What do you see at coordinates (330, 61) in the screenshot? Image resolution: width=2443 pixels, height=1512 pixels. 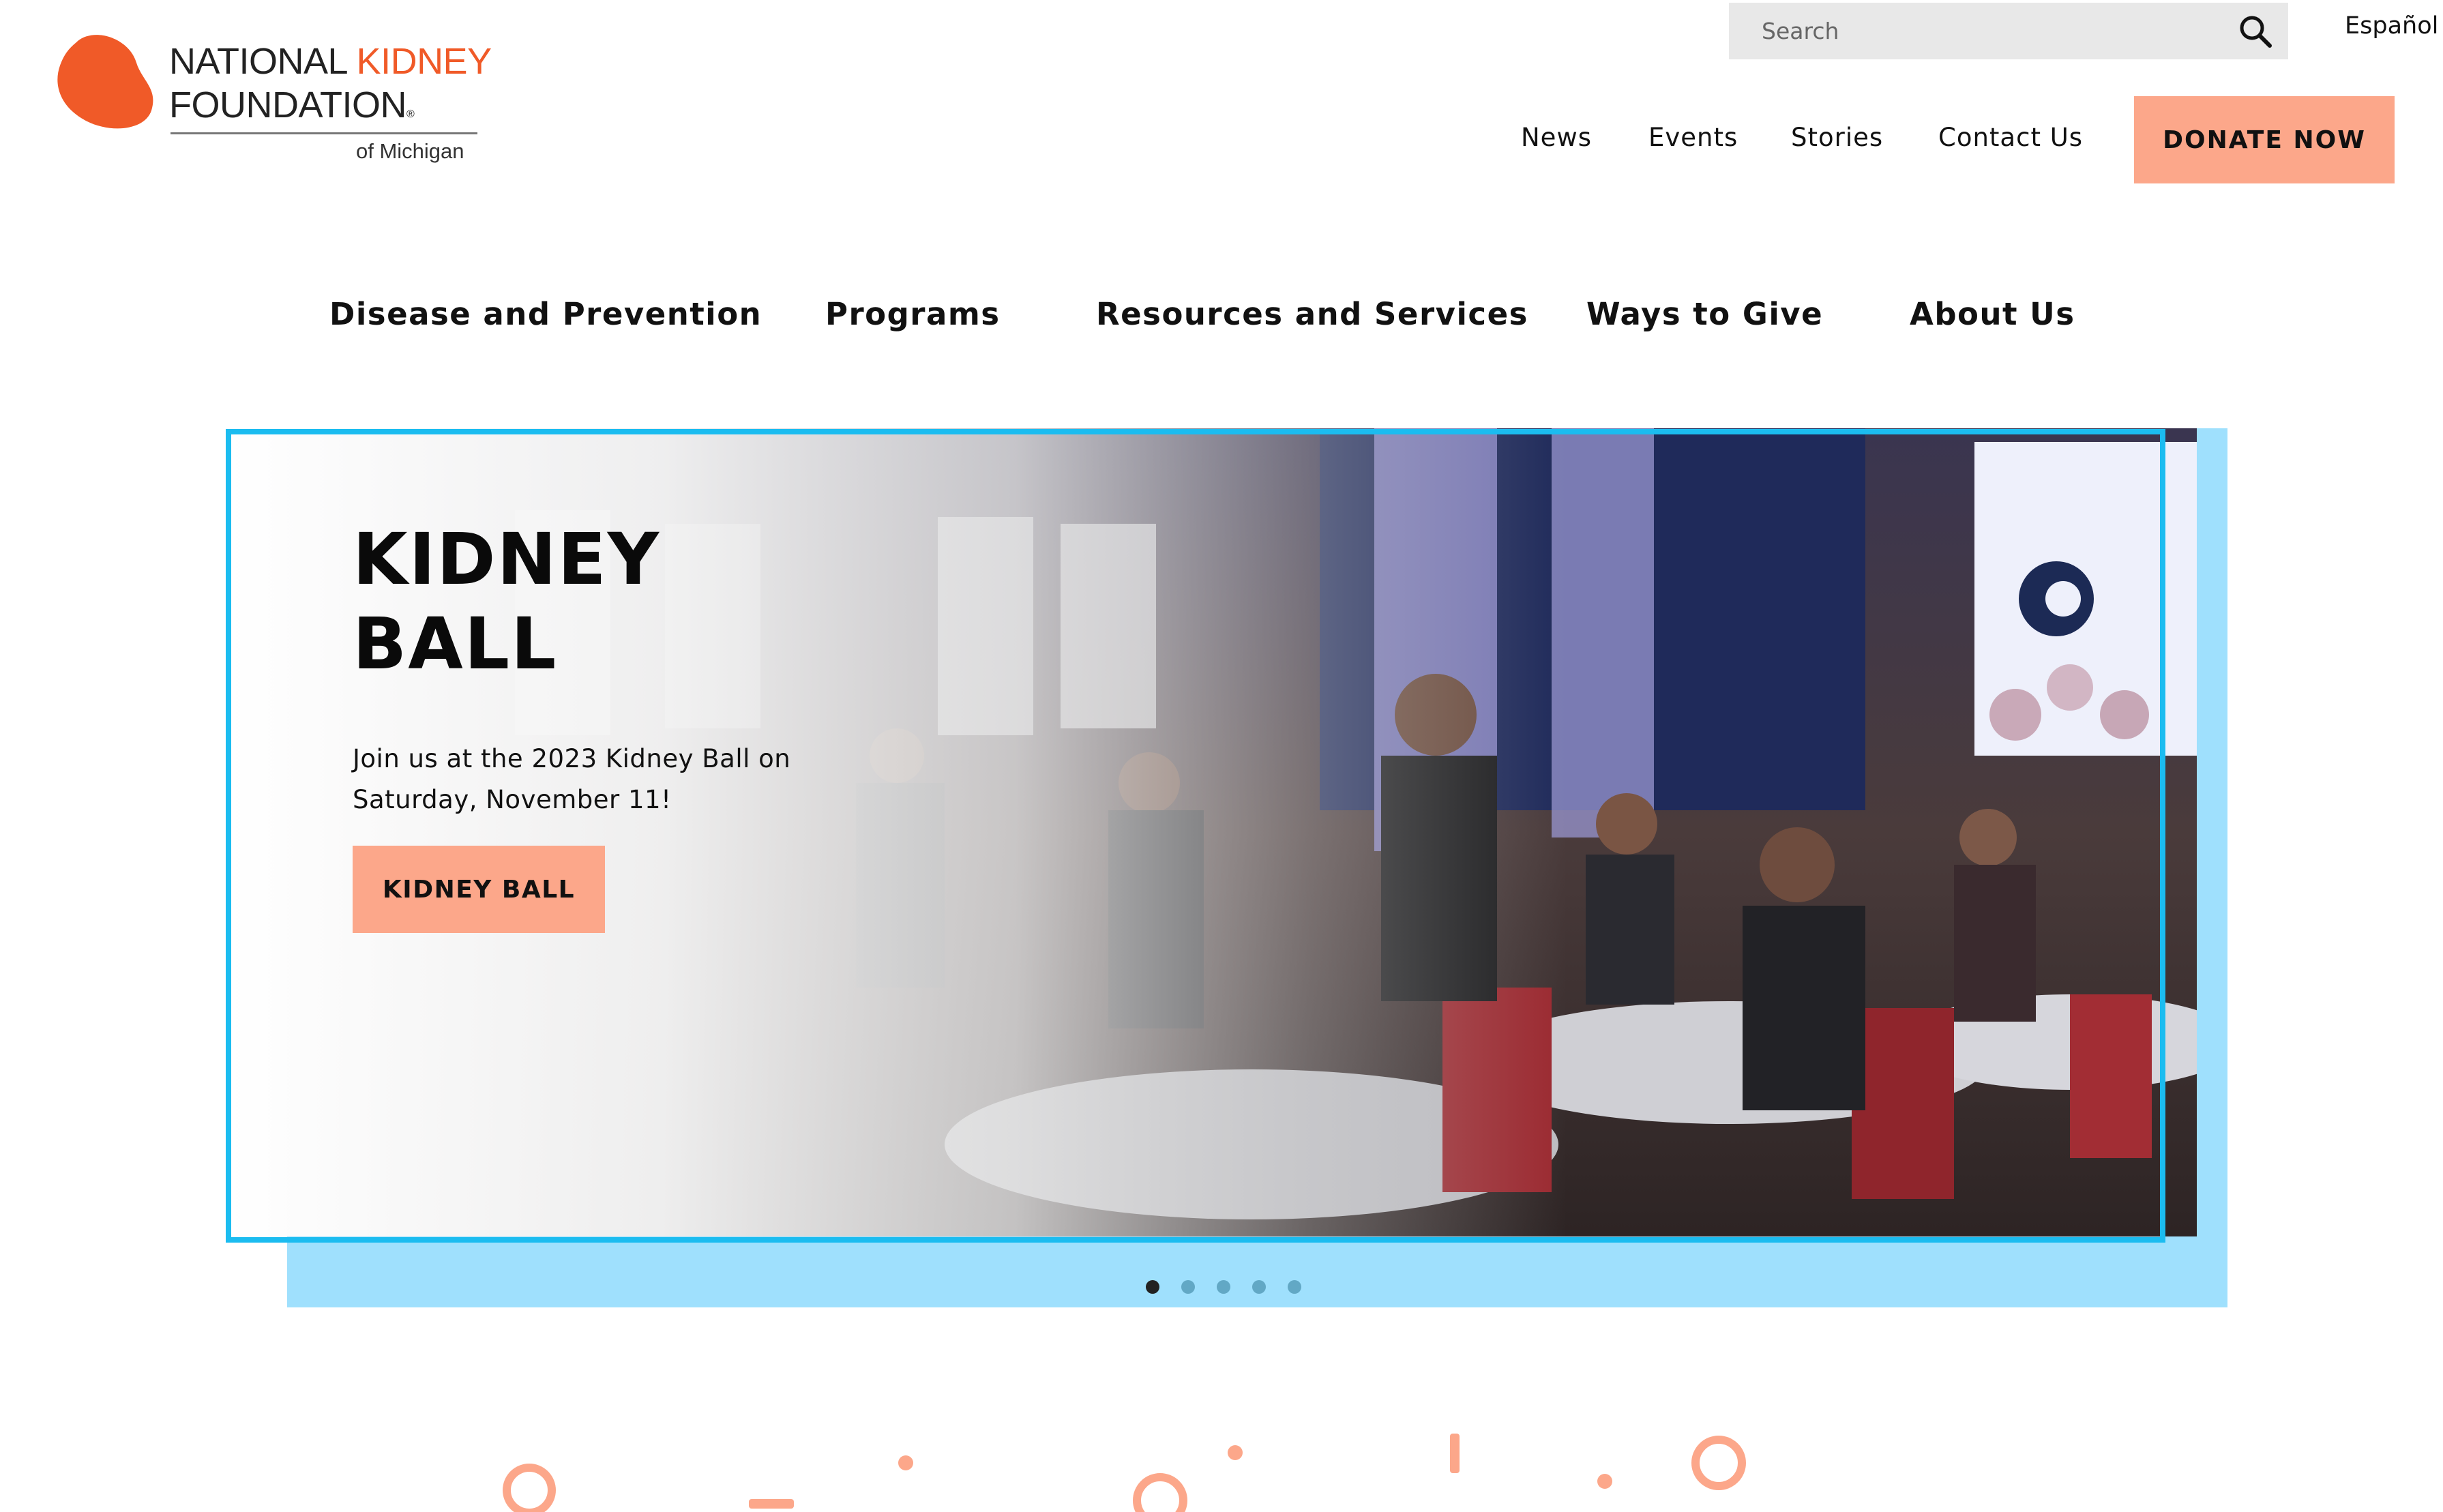 I see `logo-wordmark-line1: NATIONAL KIDNEY` at bounding box center [330, 61].